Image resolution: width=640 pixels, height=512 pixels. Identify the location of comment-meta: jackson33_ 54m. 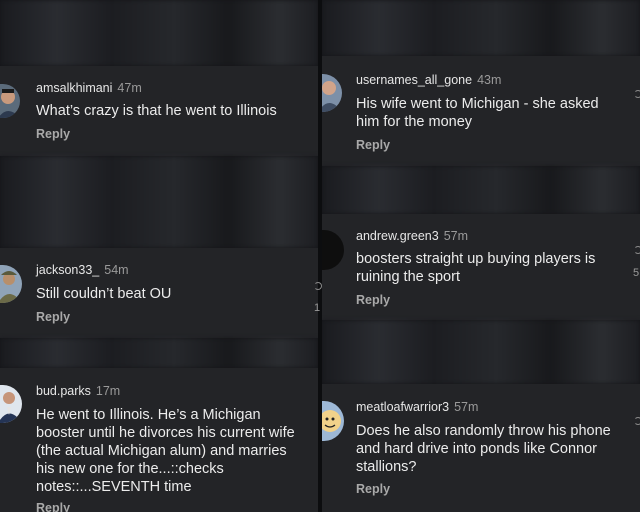
(82, 270).